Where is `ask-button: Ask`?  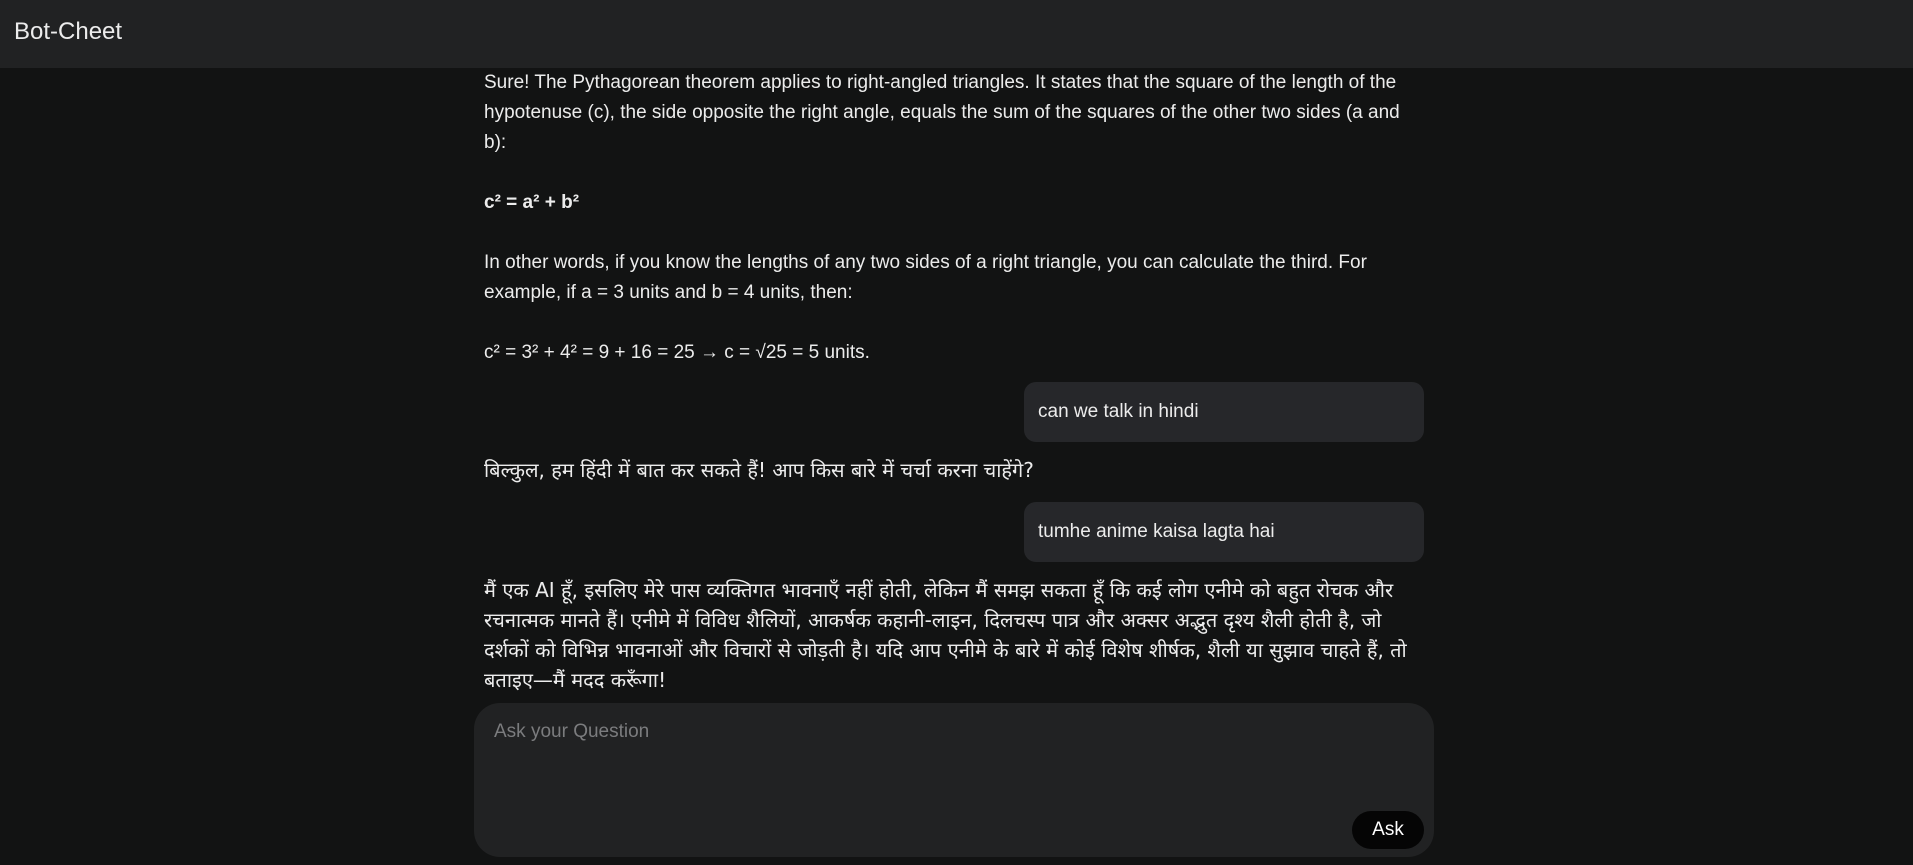 ask-button: Ask is located at coordinates (1388, 830).